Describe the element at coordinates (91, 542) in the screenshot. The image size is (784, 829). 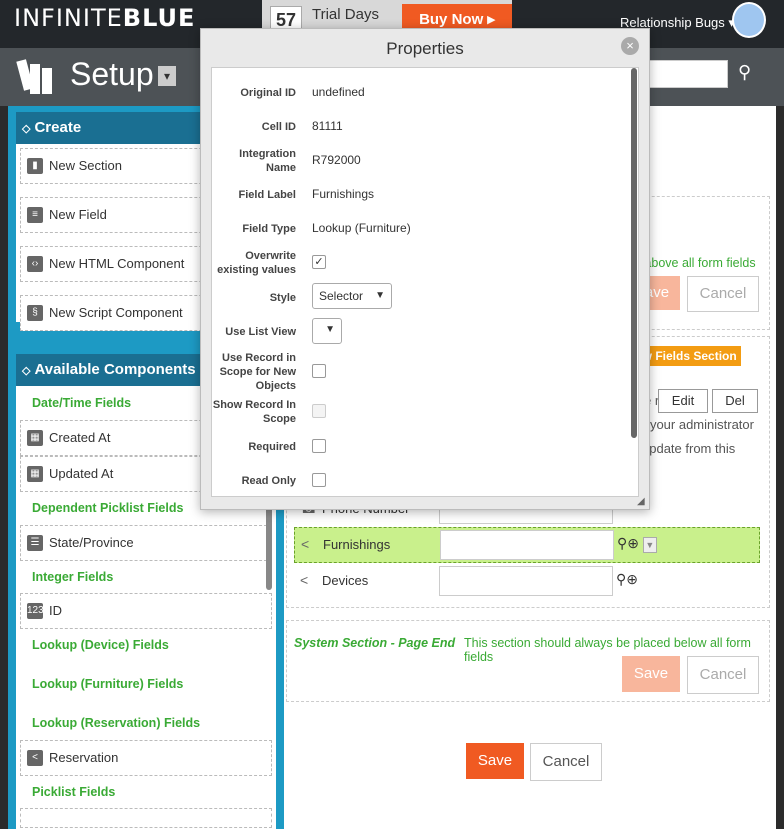
I see `state-province-label: State/Province` at that location.